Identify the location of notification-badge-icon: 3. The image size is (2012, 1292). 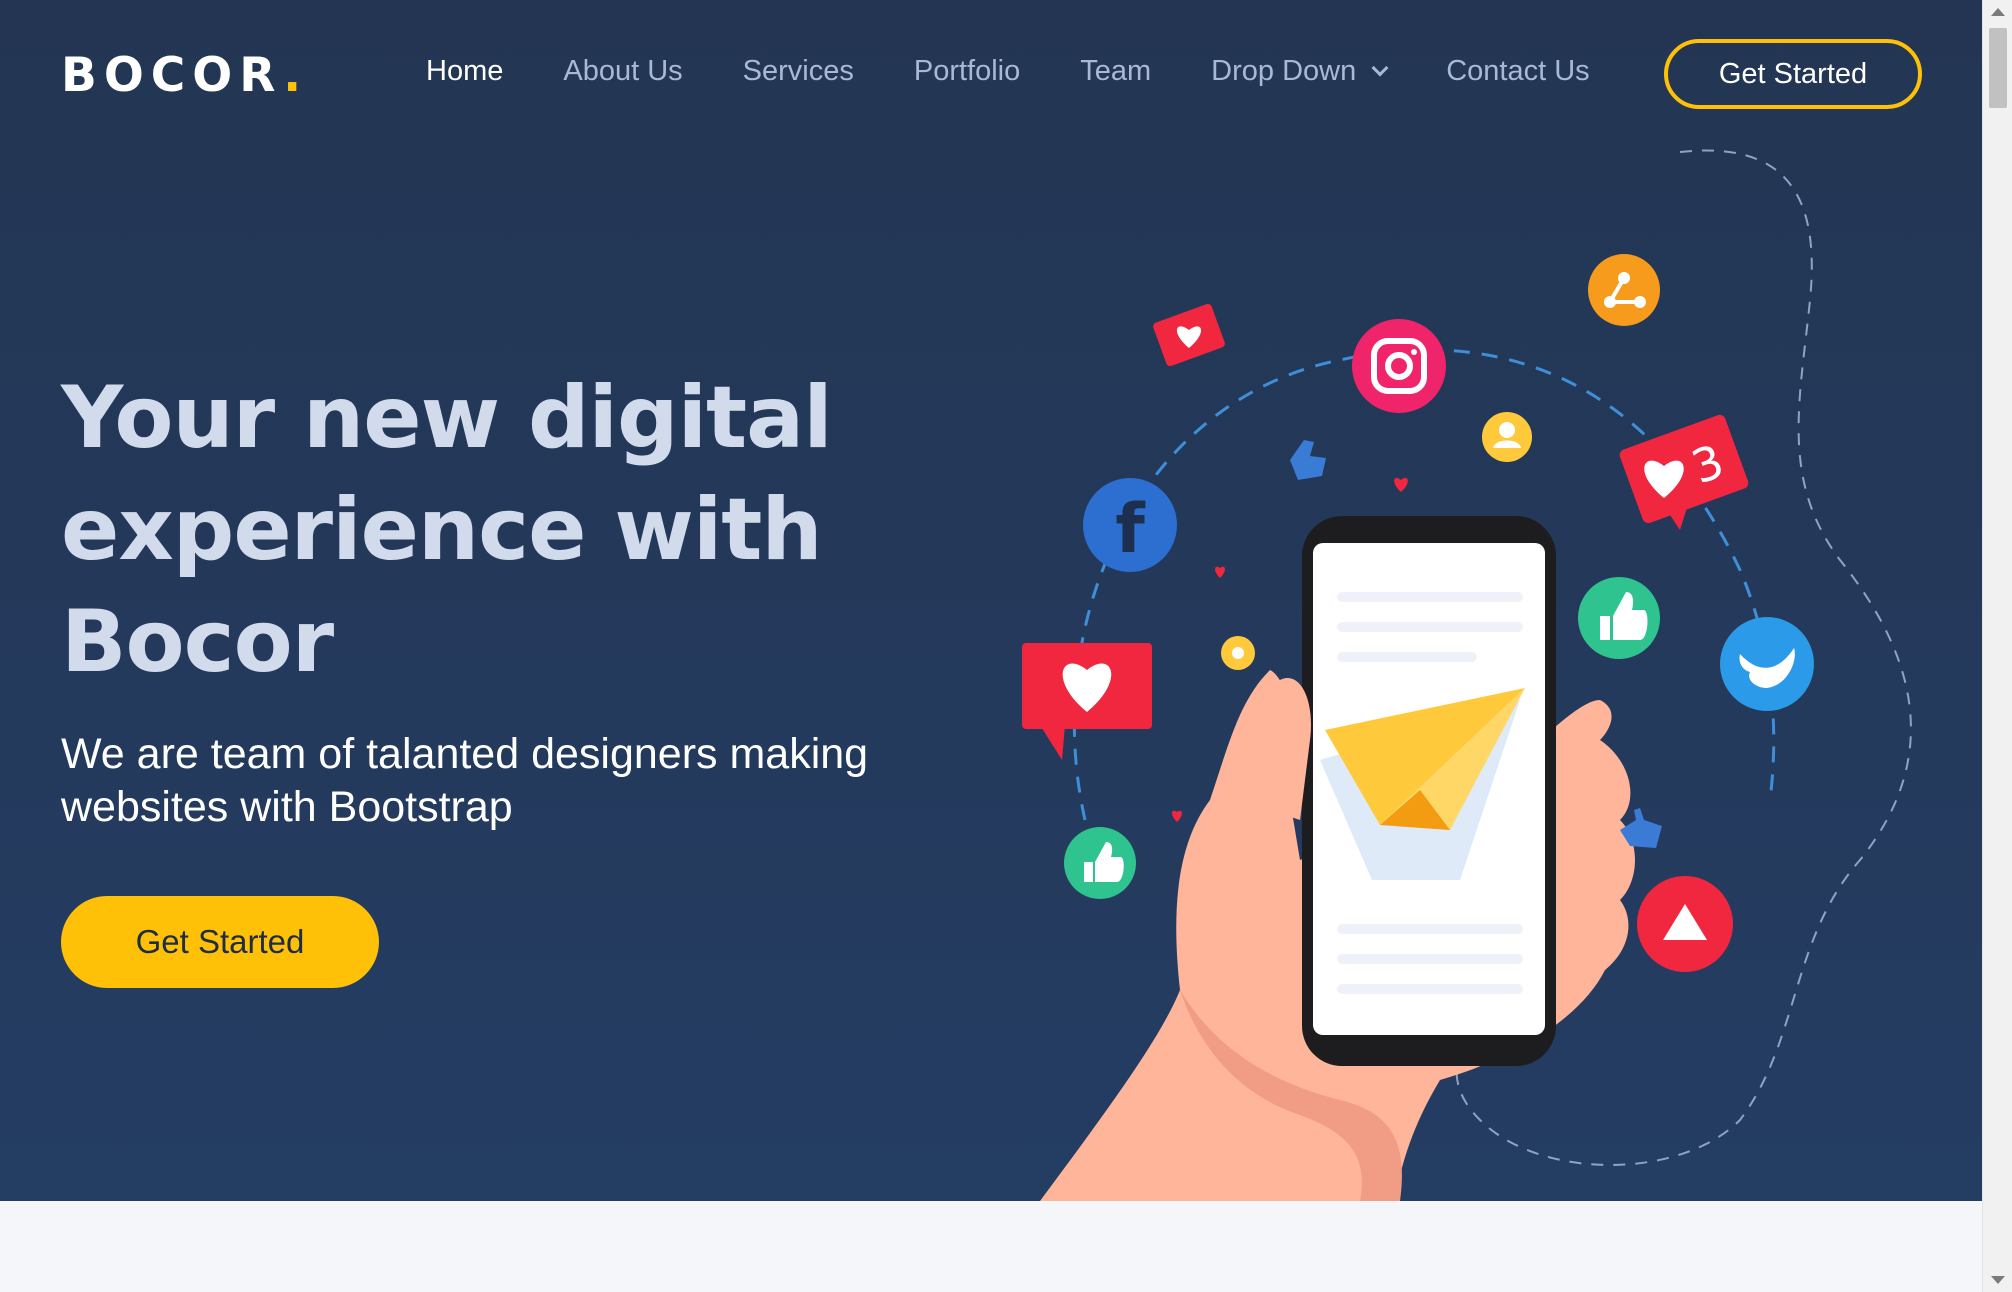
(1684, 472).